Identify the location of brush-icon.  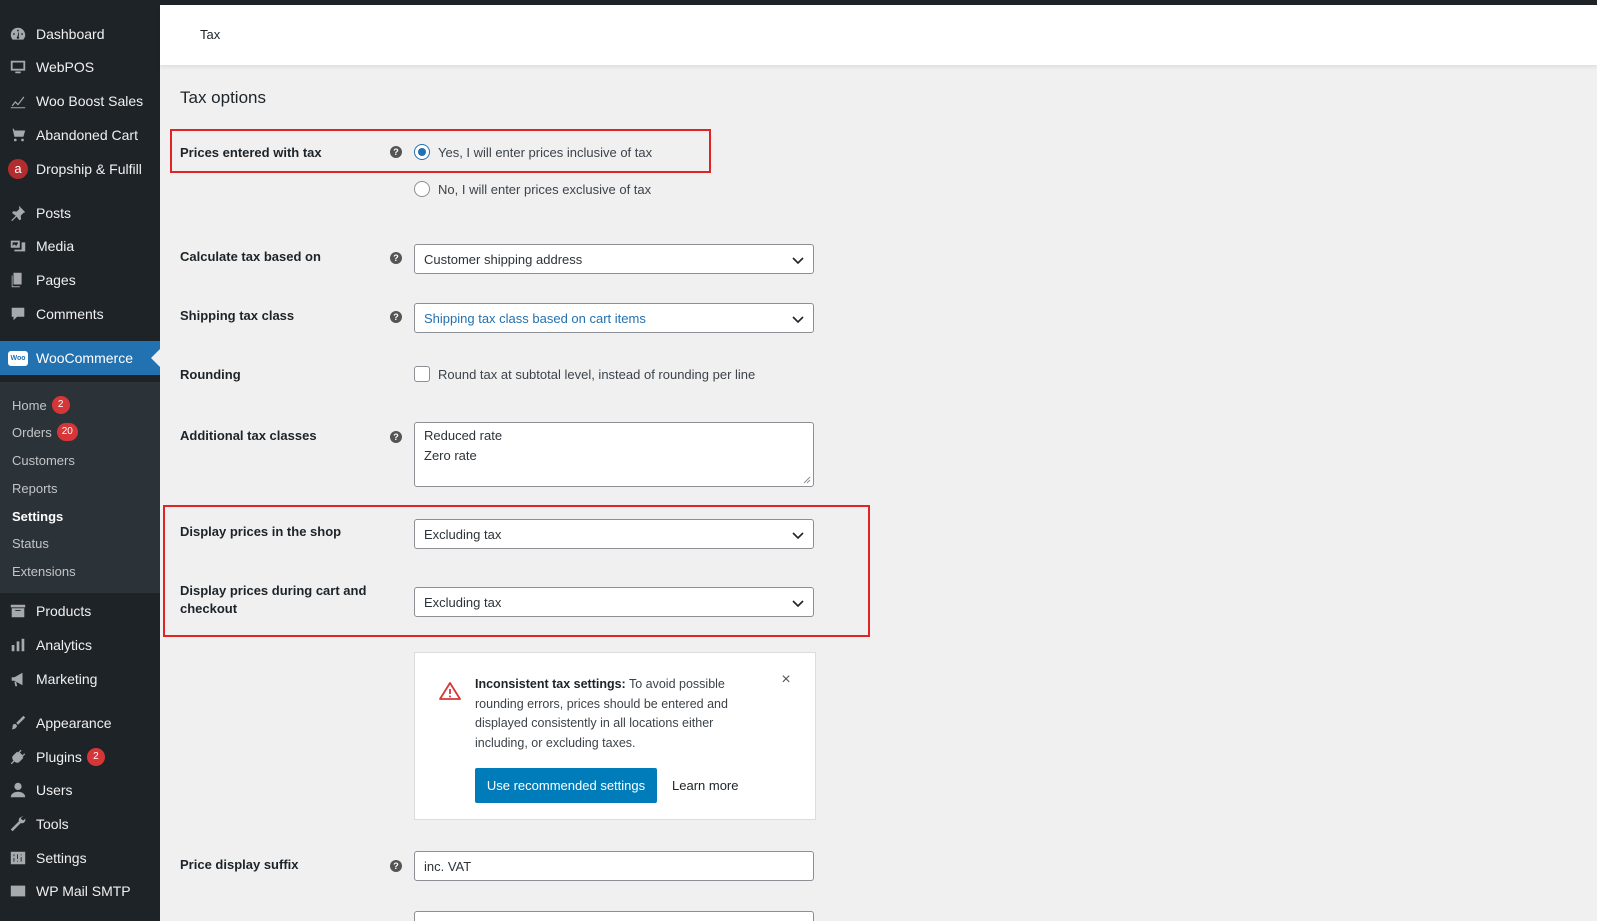
(18, 723).